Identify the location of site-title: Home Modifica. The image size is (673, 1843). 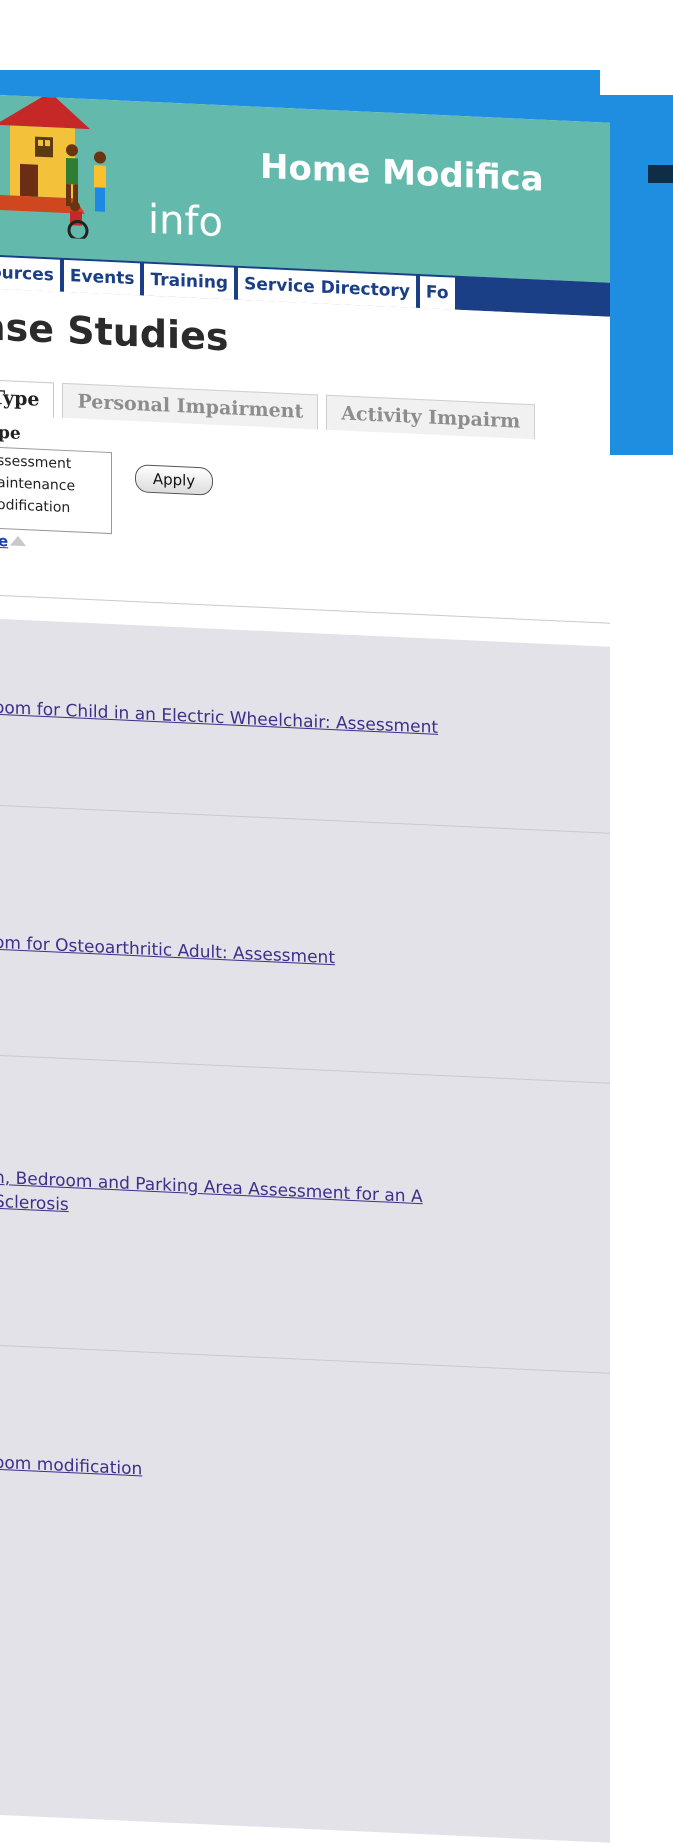
(402, 173).